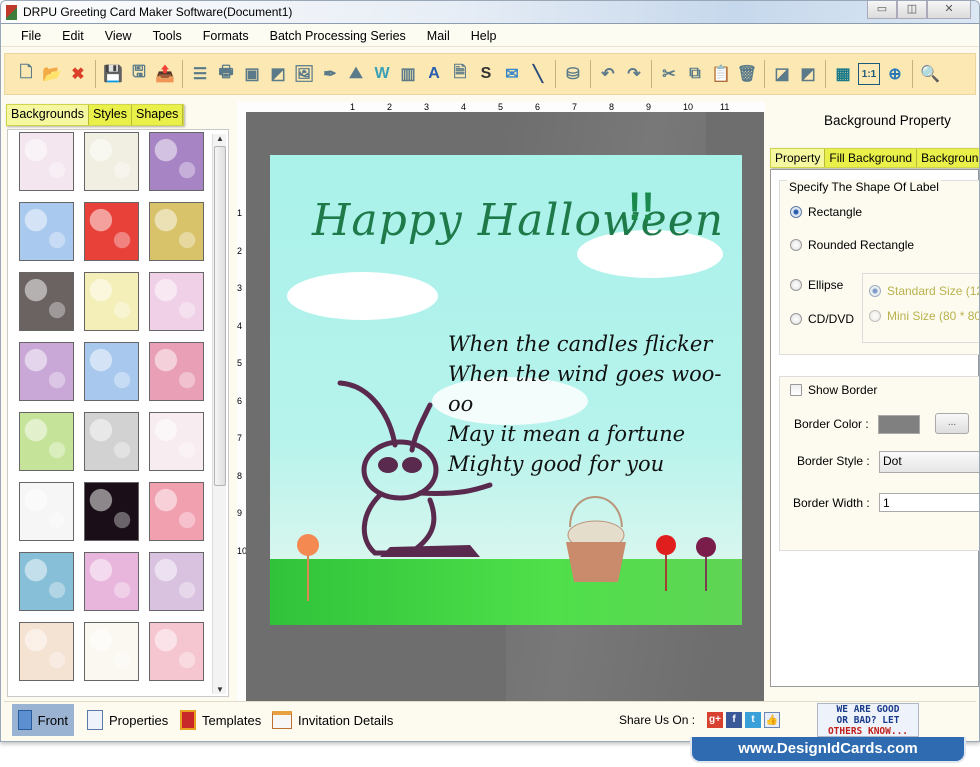 The width and height of the screenshot is (980, 767). What do you see at coordinates (220, 138) in the screenshot?
I see `scroll-up-icon: ▲` at bounding box center [220, 138].